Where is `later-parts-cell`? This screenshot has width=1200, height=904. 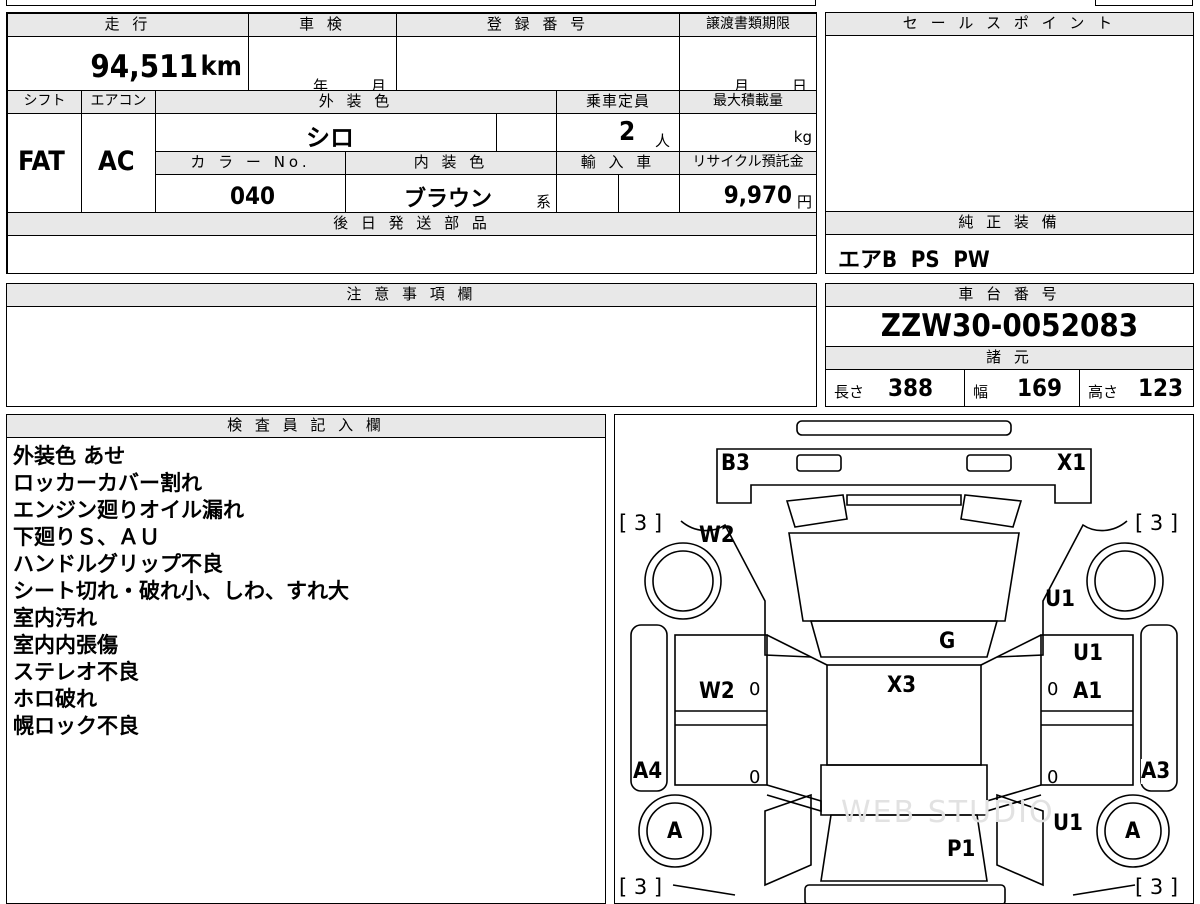 later-parts-cell is located at coordinates (412, 254).